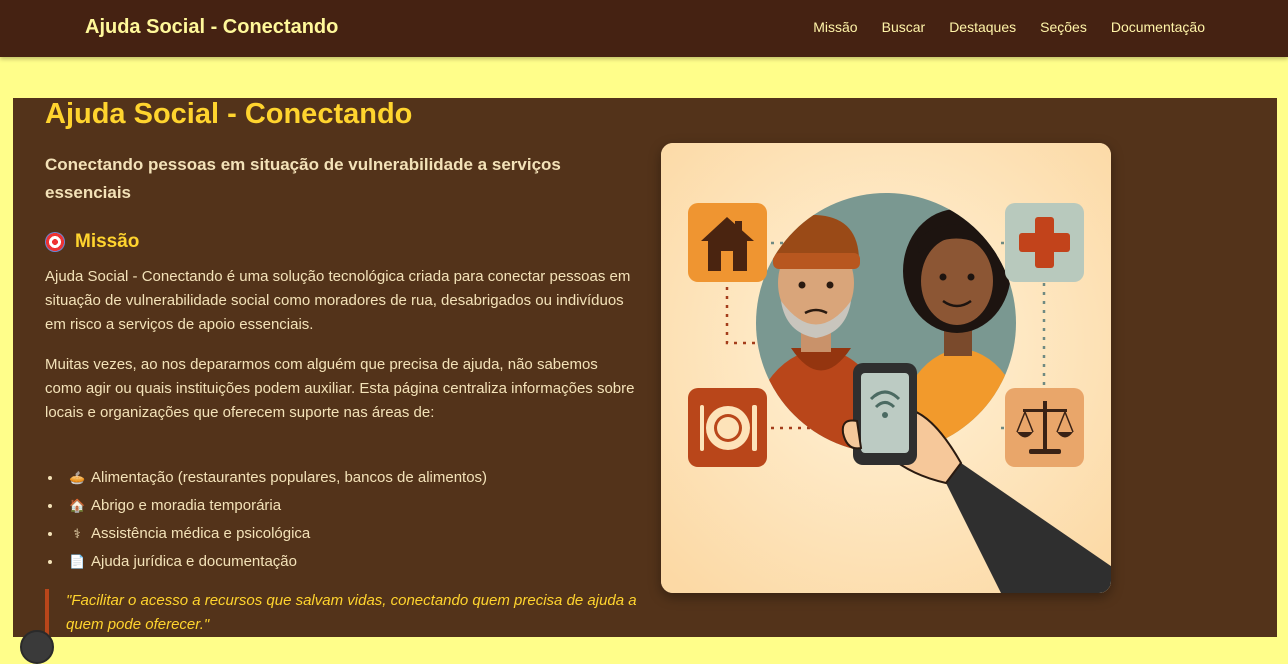 The height and width of the screenshot is (664, 1288). What do you see at coordinates (727, 427) in the screenshot?
I see `food-tile` at bounding box center [727, 427].